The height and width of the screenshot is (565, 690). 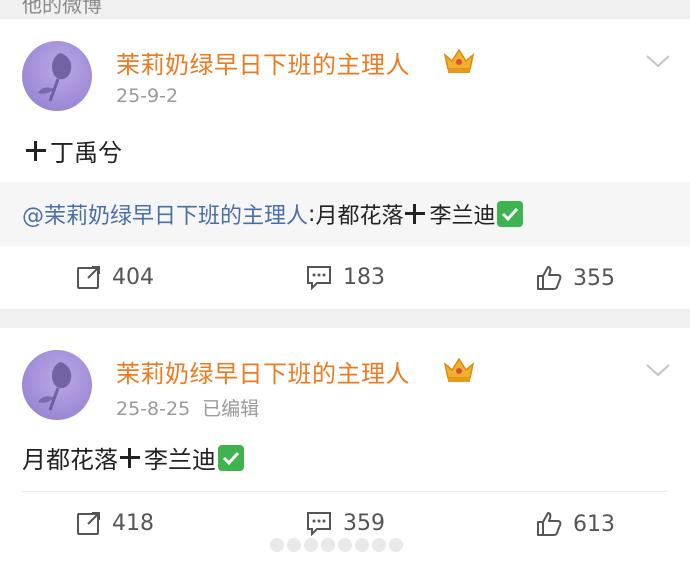 I want to click on section-header: 他的微博, so click(x=62, y=8).